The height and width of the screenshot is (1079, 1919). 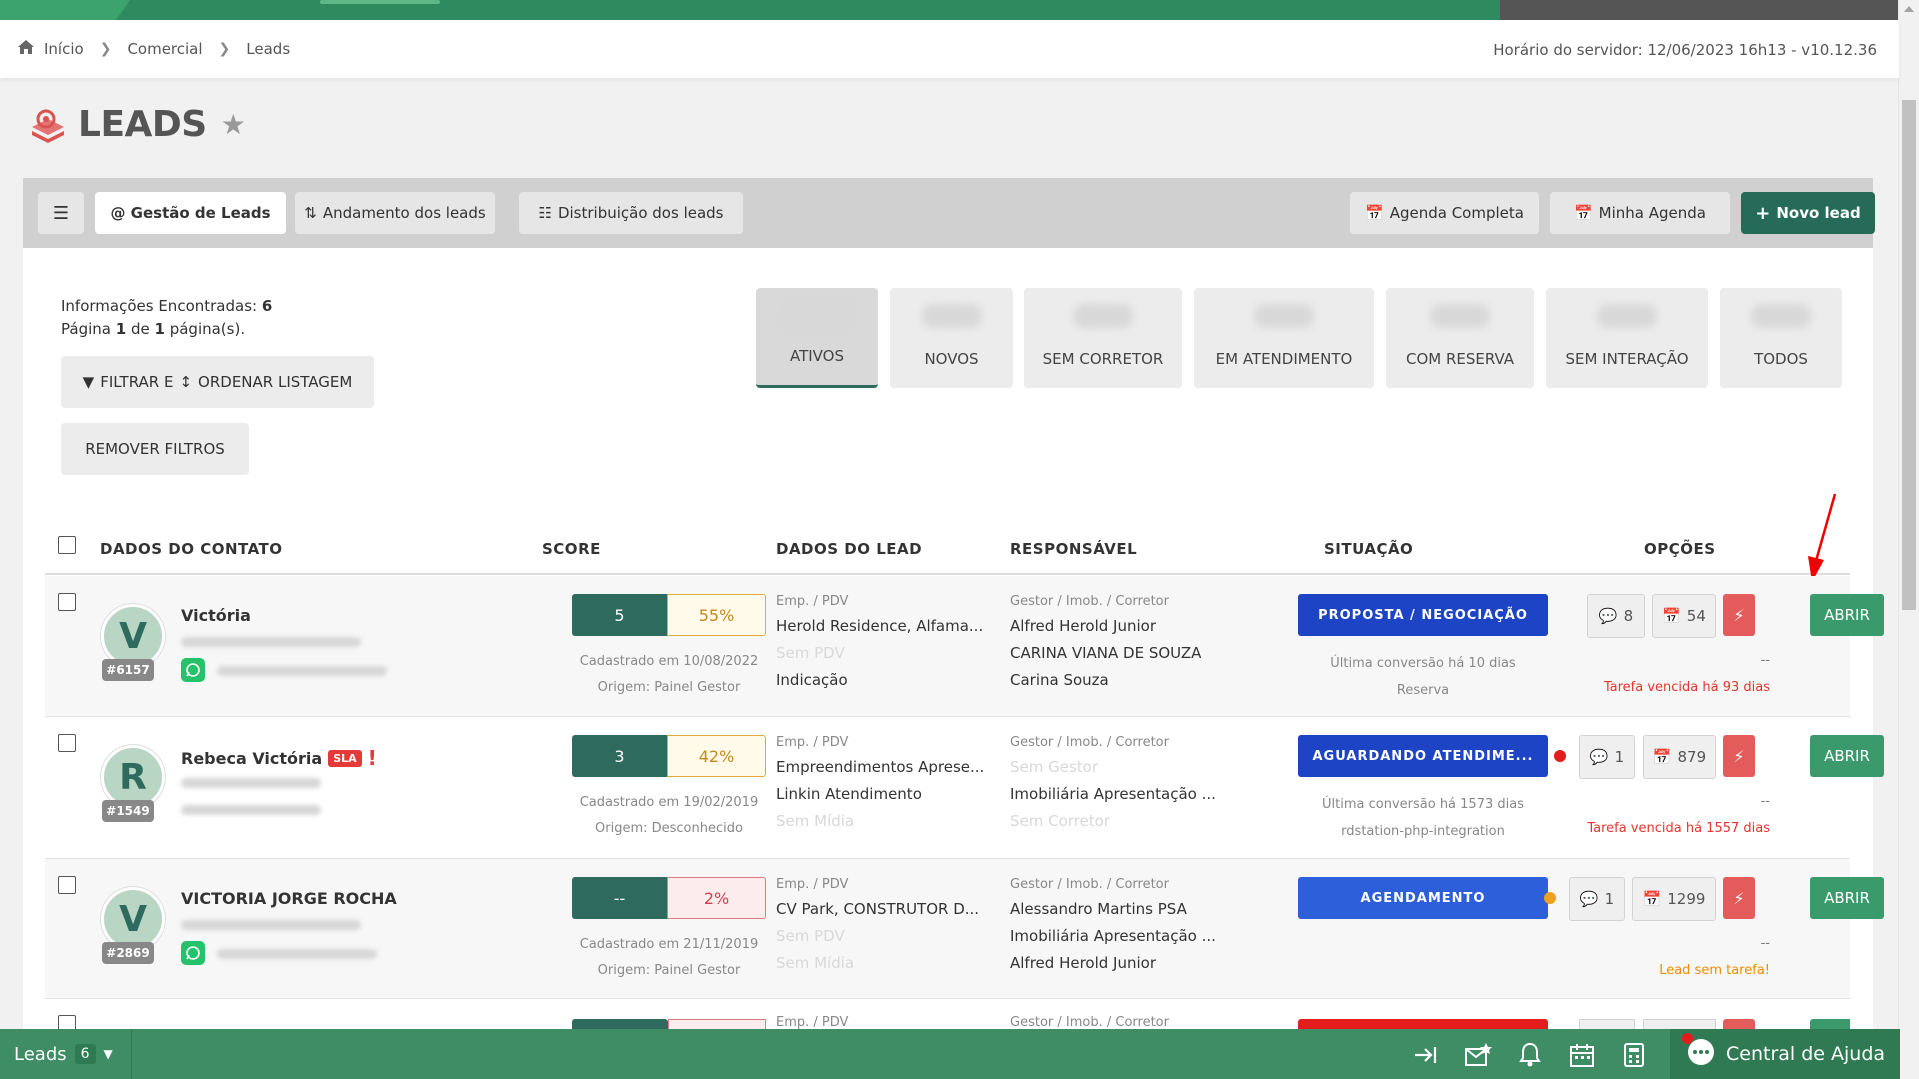 I want to click on bolt-icon: ⚡, so click(x=1739, y=898).